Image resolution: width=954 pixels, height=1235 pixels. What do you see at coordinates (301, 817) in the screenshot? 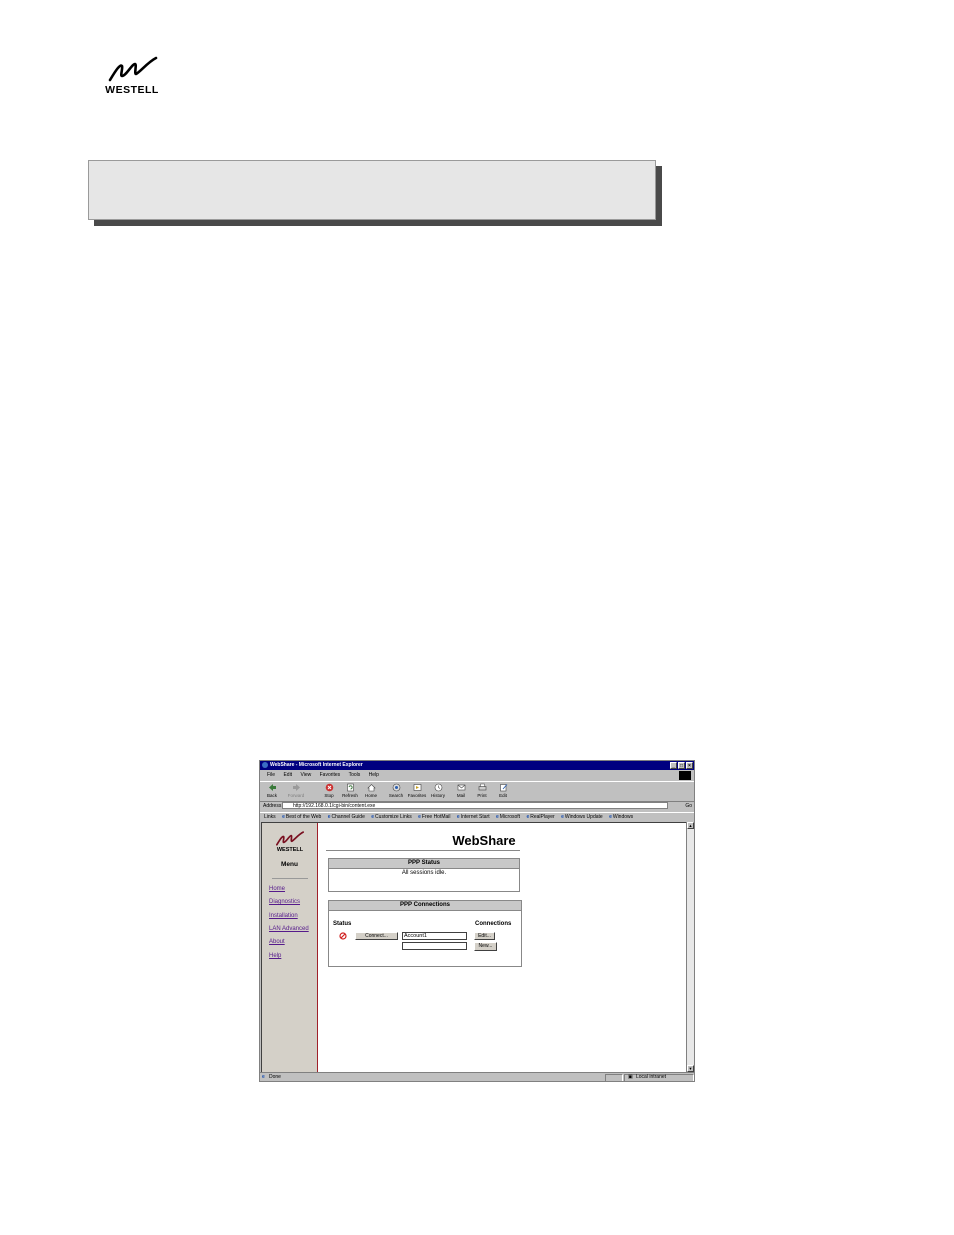
I see `link-best-of-web: Best of the Web` at bounding box center [301, 817].